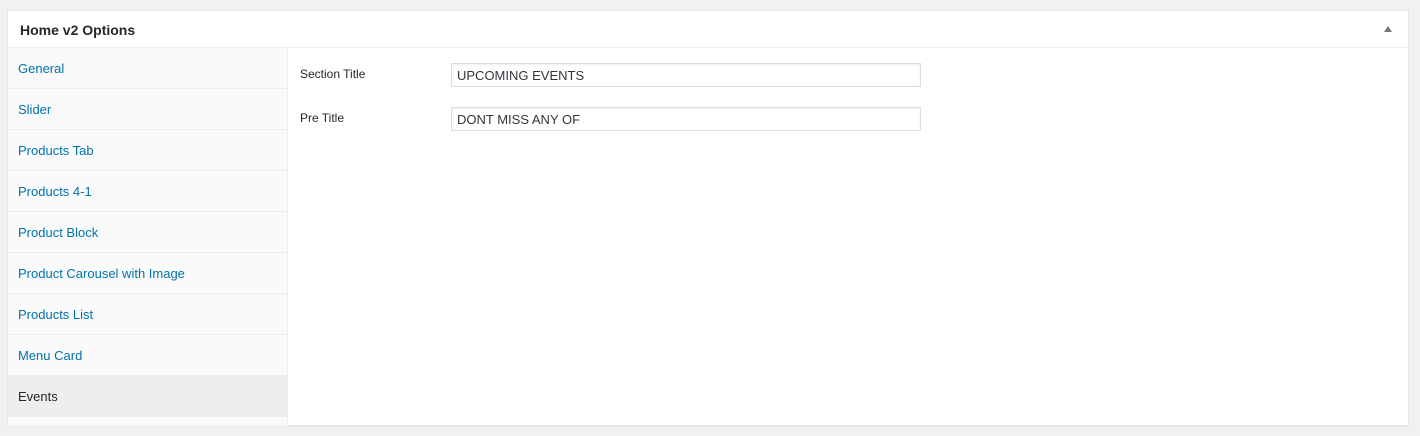 The height and width of the screenshot is (436, 1420). I want to click on section-title-row: Section Title, so click(848, 75).